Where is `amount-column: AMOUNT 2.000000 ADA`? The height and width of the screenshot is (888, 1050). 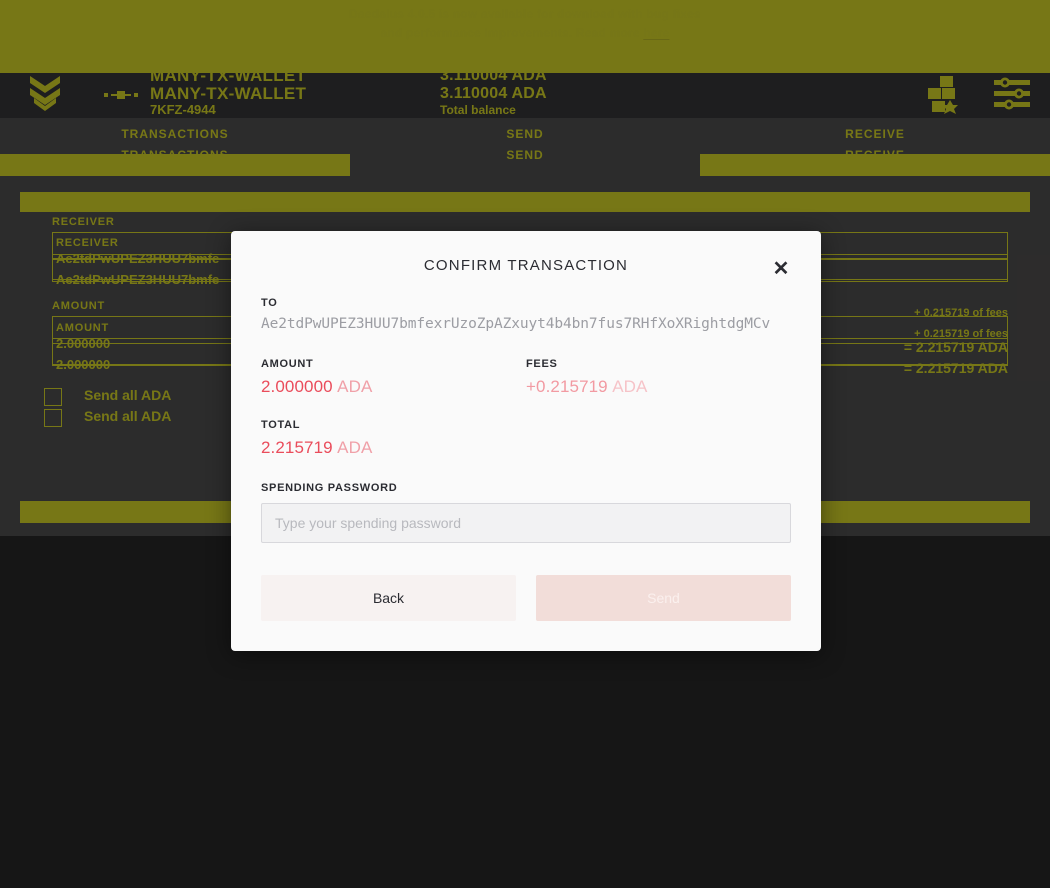 amount-column: AMOUNT 2.000000 ADA is located at coordinates (393, 377).